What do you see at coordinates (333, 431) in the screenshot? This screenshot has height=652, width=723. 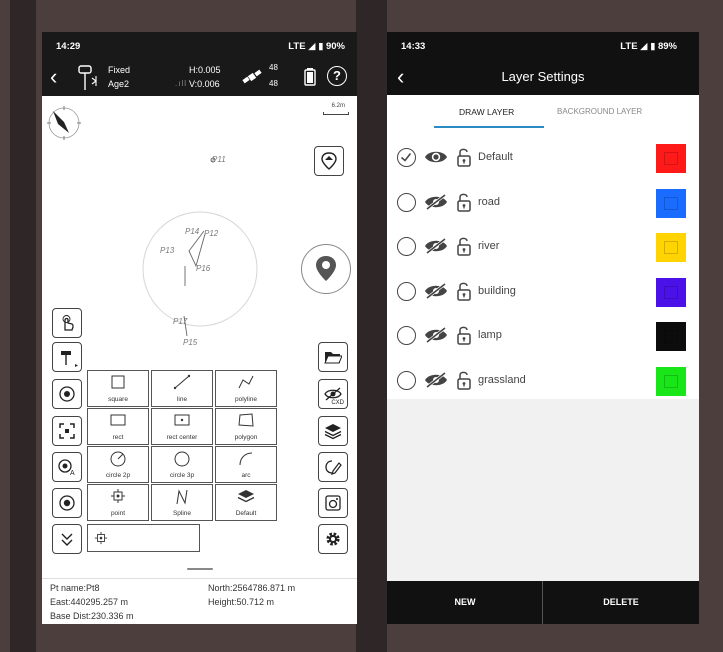 I see `layers-button` at bounding box center [333, 431].